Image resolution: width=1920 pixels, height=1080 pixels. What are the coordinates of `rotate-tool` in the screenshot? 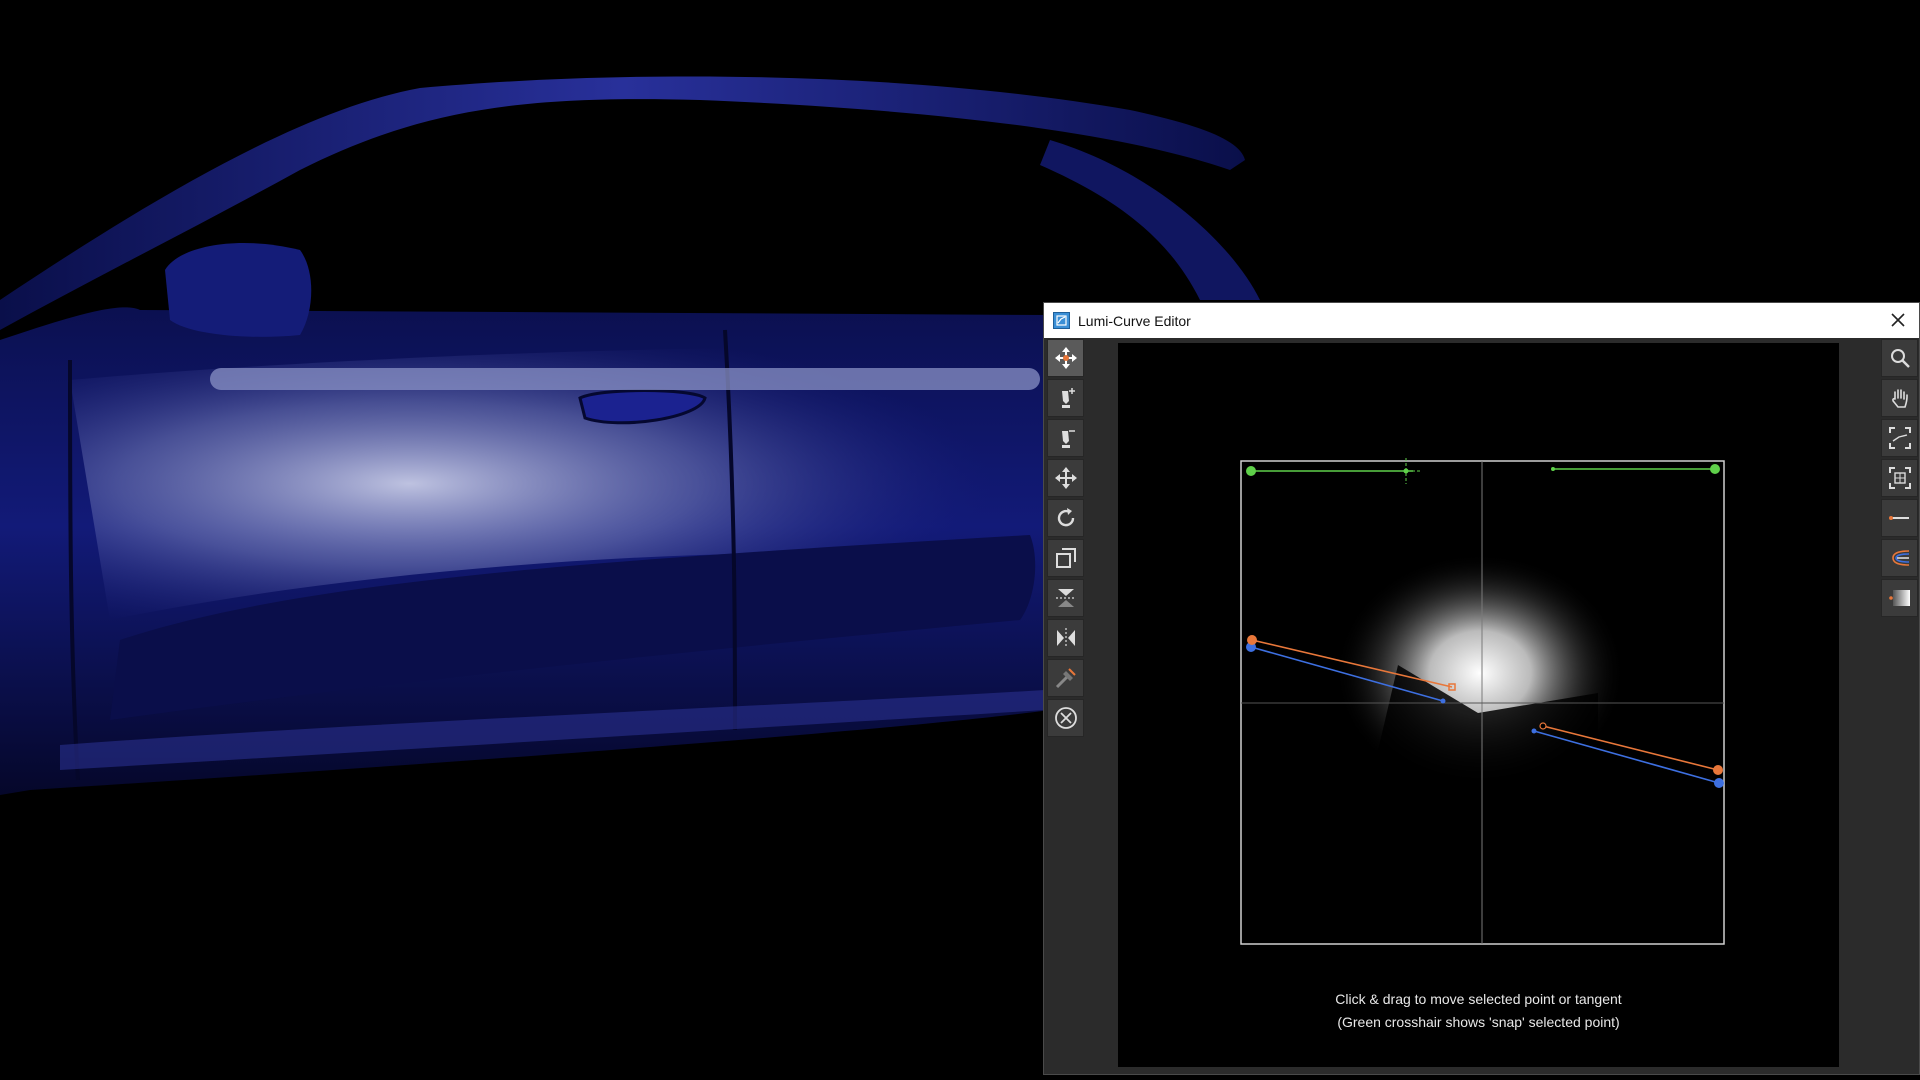 It's located at (1065, 518).